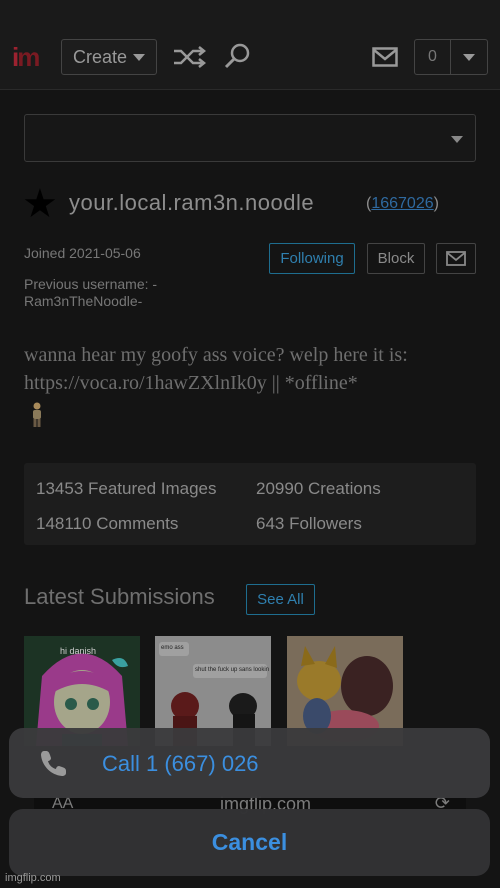 The height and width of the screenshot is (888, 500). Describe the element at coordinates (318, 488) in the screenshot. I see `creations-count: 20990 Creations` at that location.